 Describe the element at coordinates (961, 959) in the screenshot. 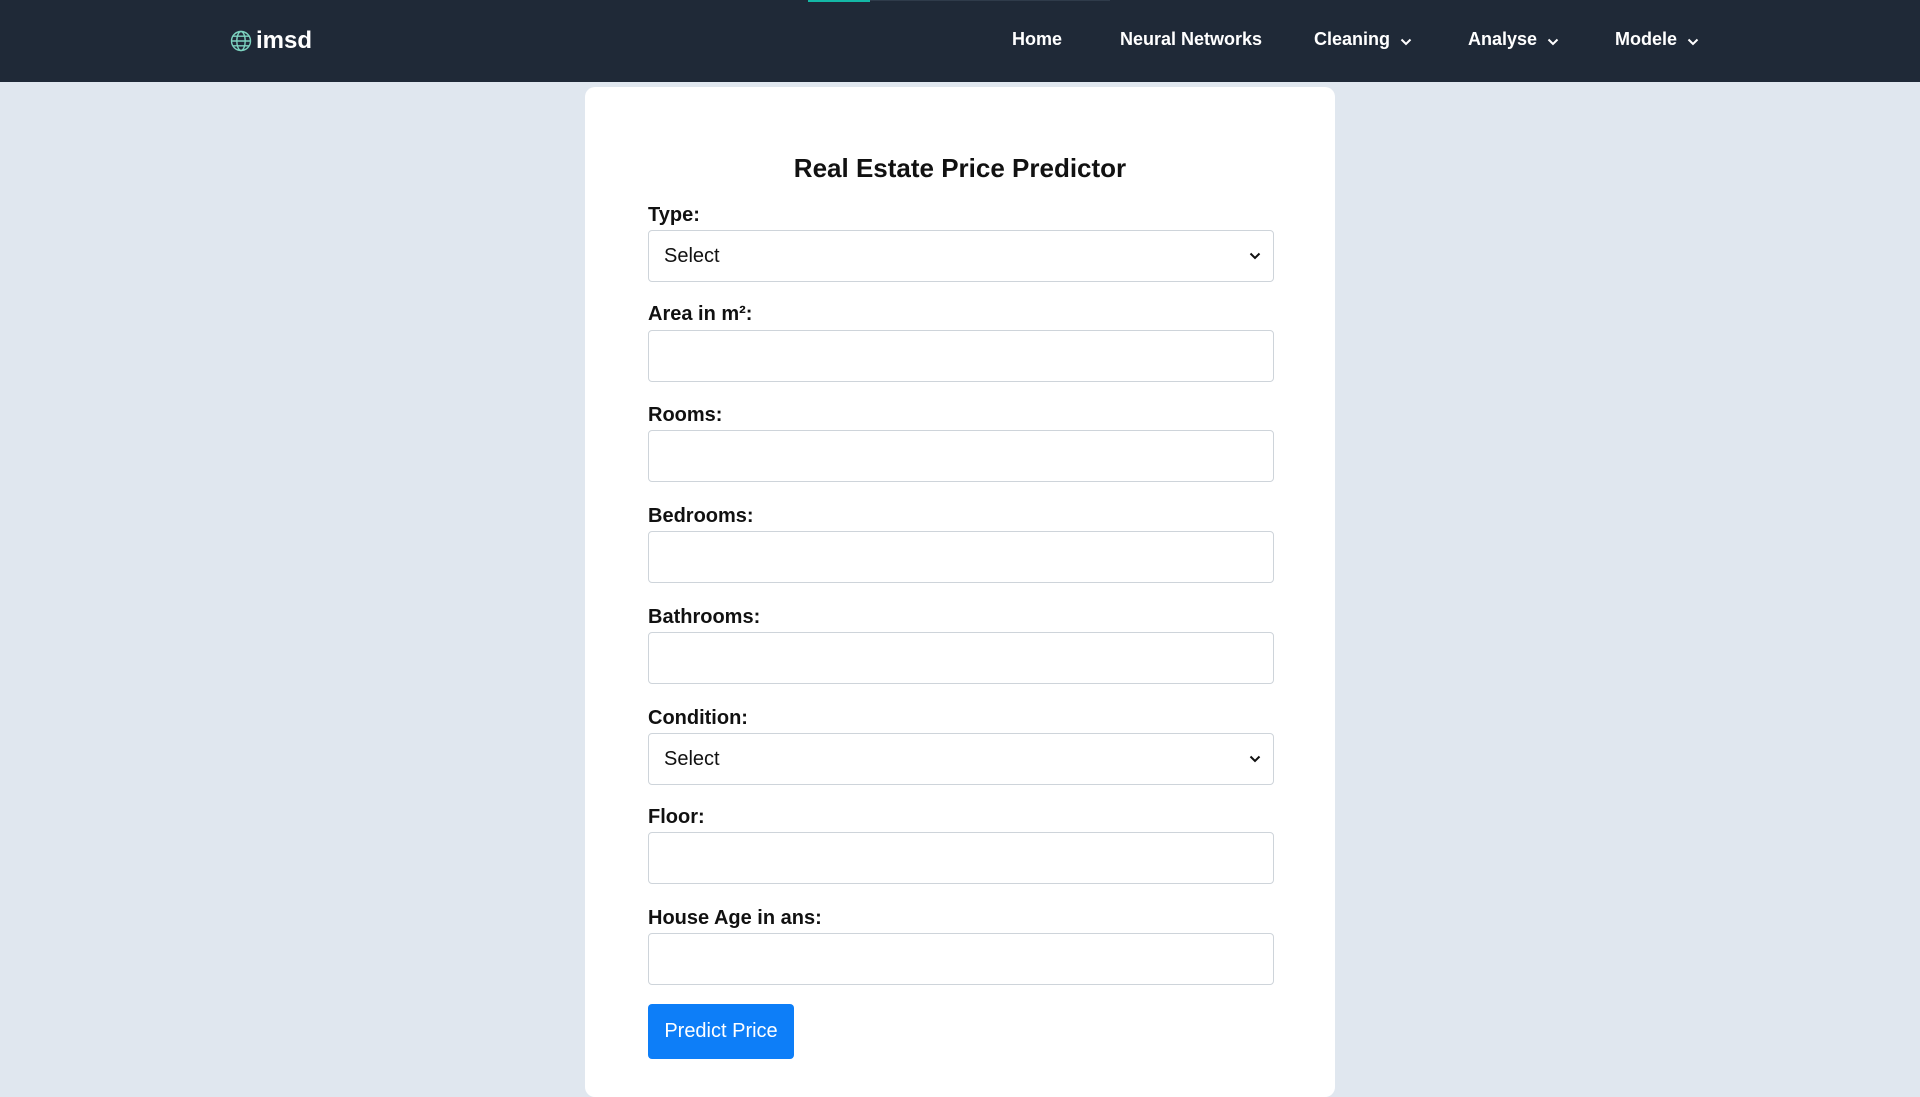

I see `house-age-input` at that location.